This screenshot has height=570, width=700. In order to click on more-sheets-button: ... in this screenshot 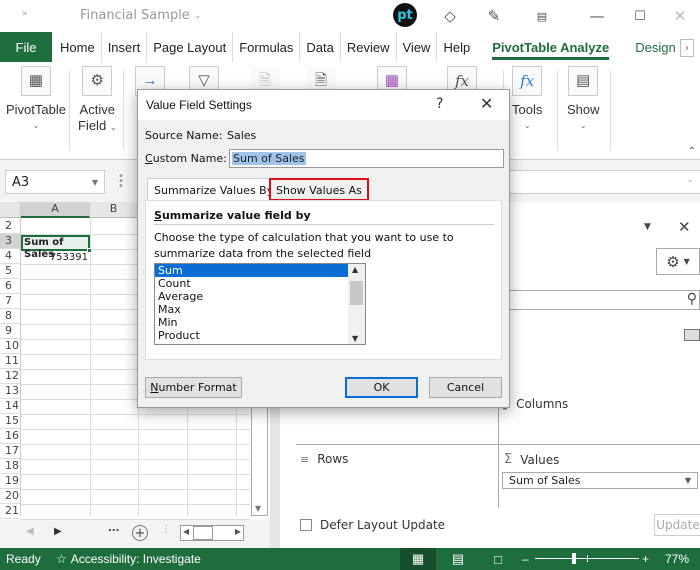, I will do `click(113, 528)`.